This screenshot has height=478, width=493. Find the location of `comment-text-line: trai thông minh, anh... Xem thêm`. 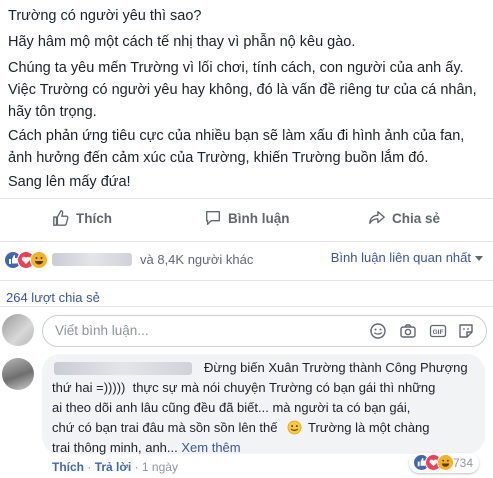

comment-text-line: trai thông minh, anh... Xem thêm is located at coordinates (146, 448).